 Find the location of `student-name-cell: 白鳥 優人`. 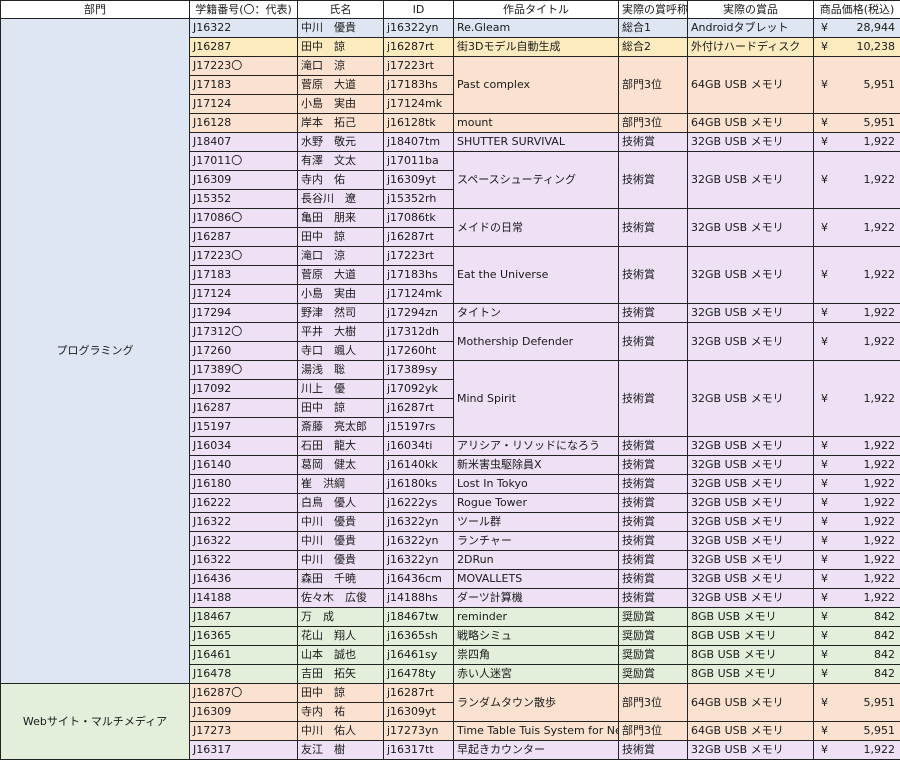

student-name-cell: 白鳥 優人 is located at coordinates (340, 503).